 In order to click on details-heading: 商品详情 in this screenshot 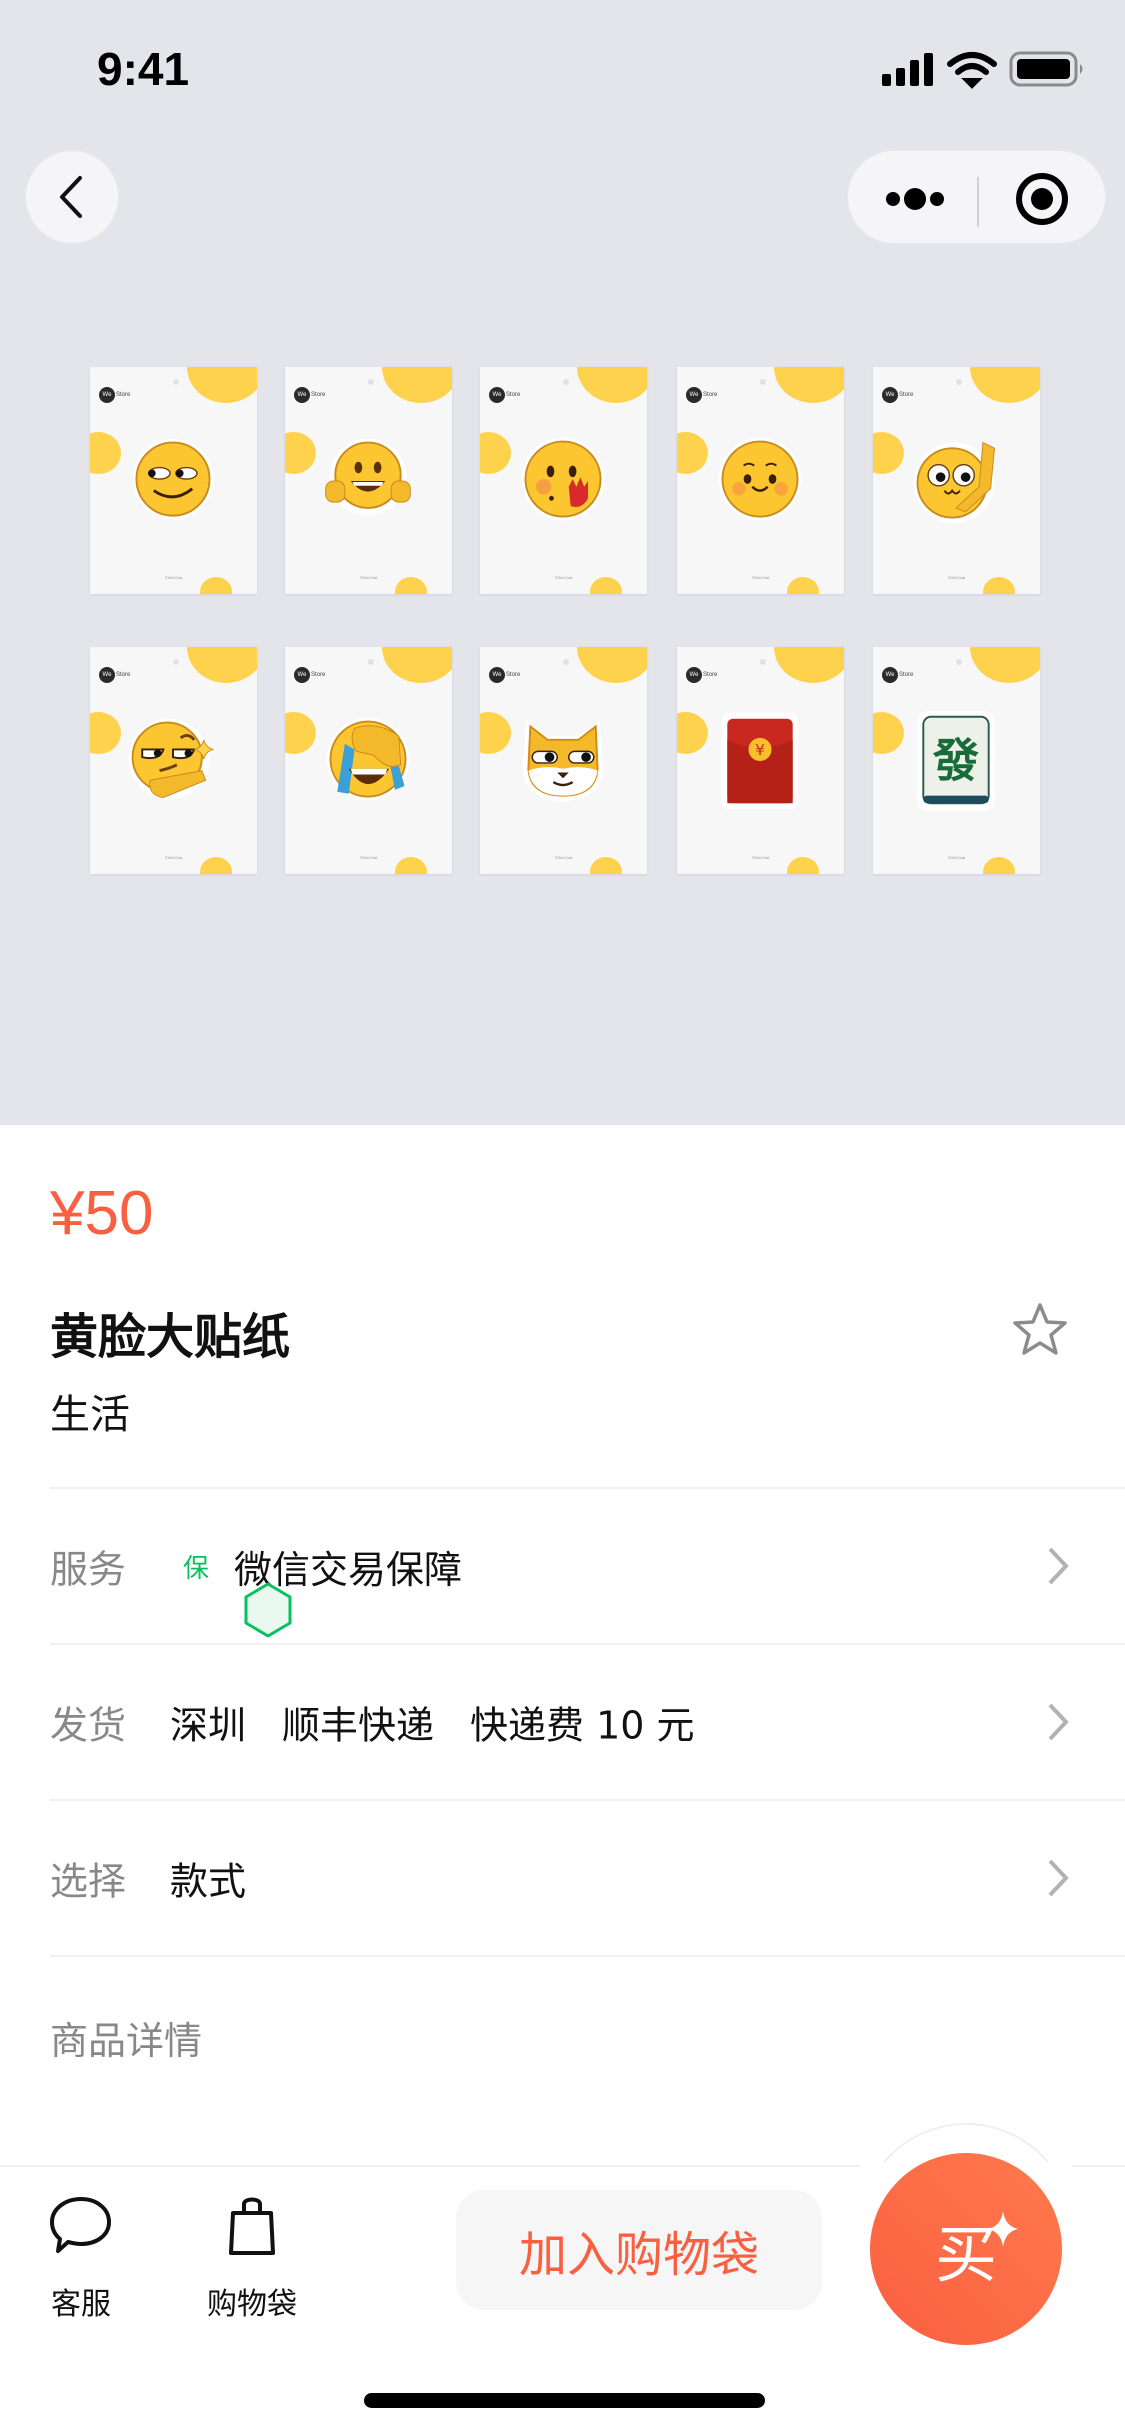, I will do `click(126, 2041)`.